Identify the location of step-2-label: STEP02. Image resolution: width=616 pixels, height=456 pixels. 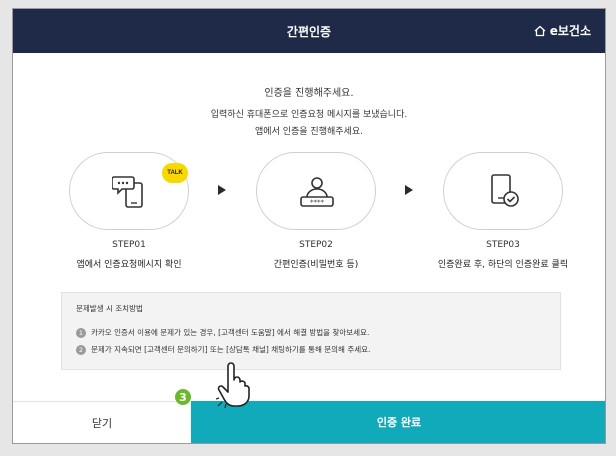
(316, 245).